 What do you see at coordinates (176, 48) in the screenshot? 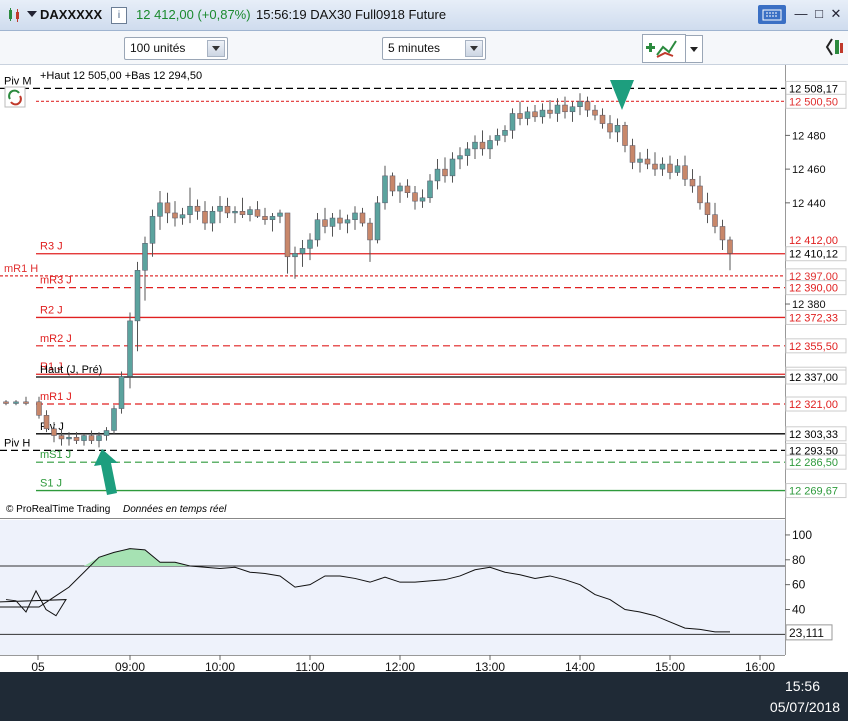
I see `units-select: 100 unités` at bounding box center [176, 48].